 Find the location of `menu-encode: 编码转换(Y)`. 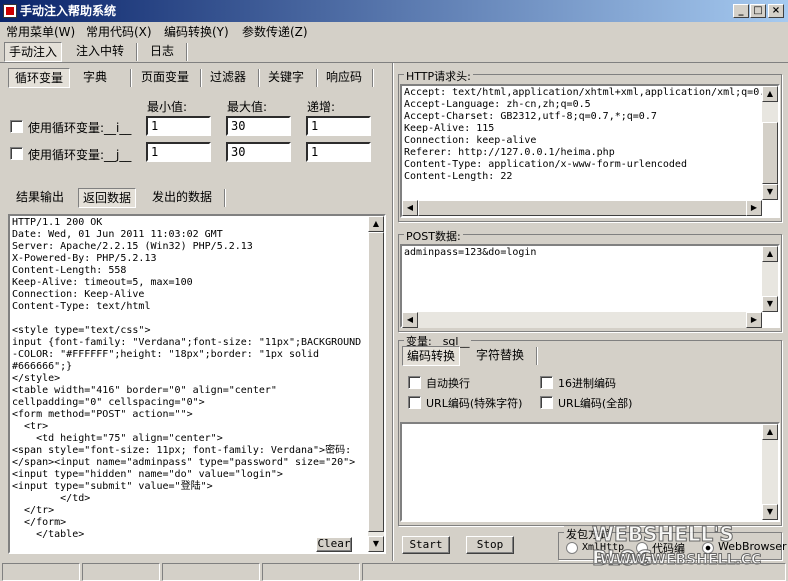

menu-encode: 编码转换(Y) is located at coordinates (196, 32).